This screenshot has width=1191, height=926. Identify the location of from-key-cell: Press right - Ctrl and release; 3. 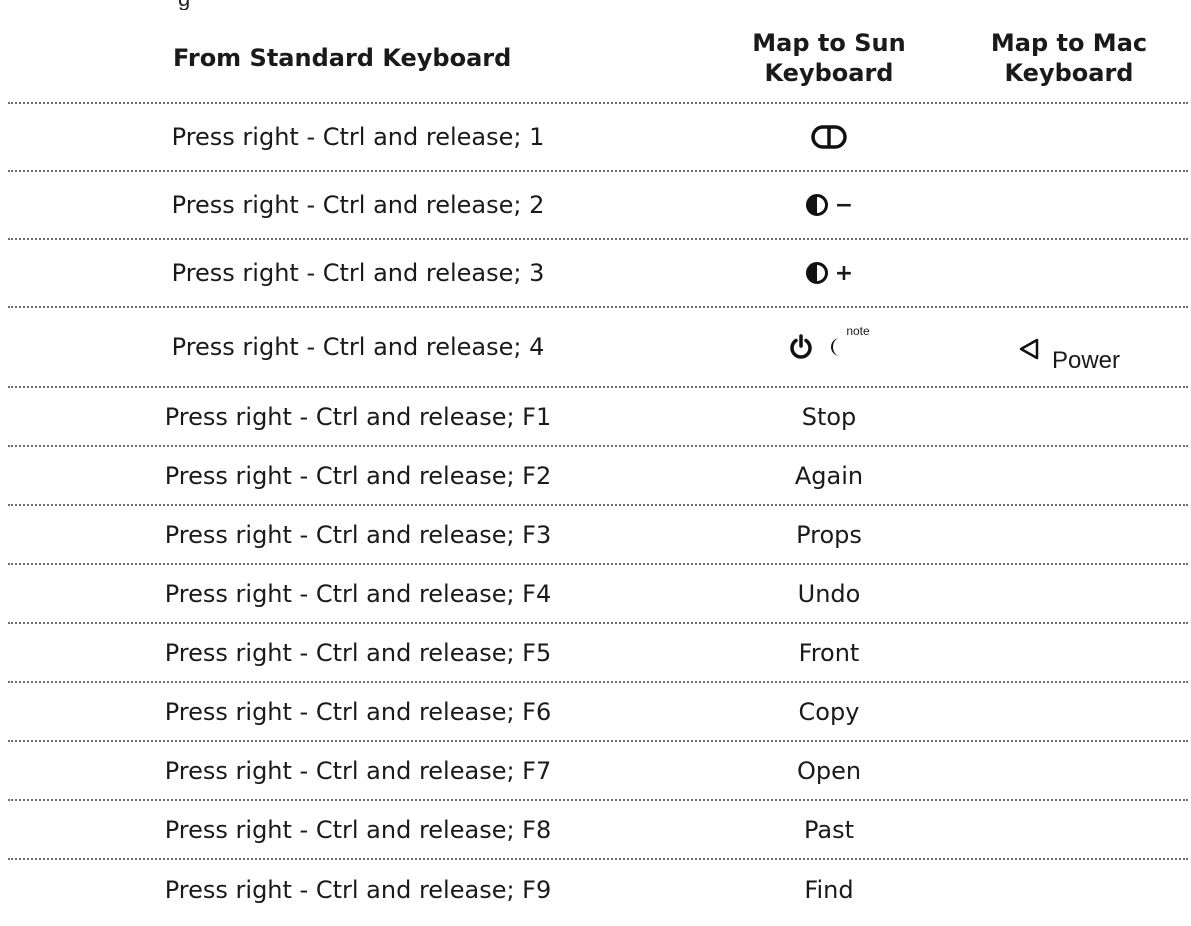
(358, 273).